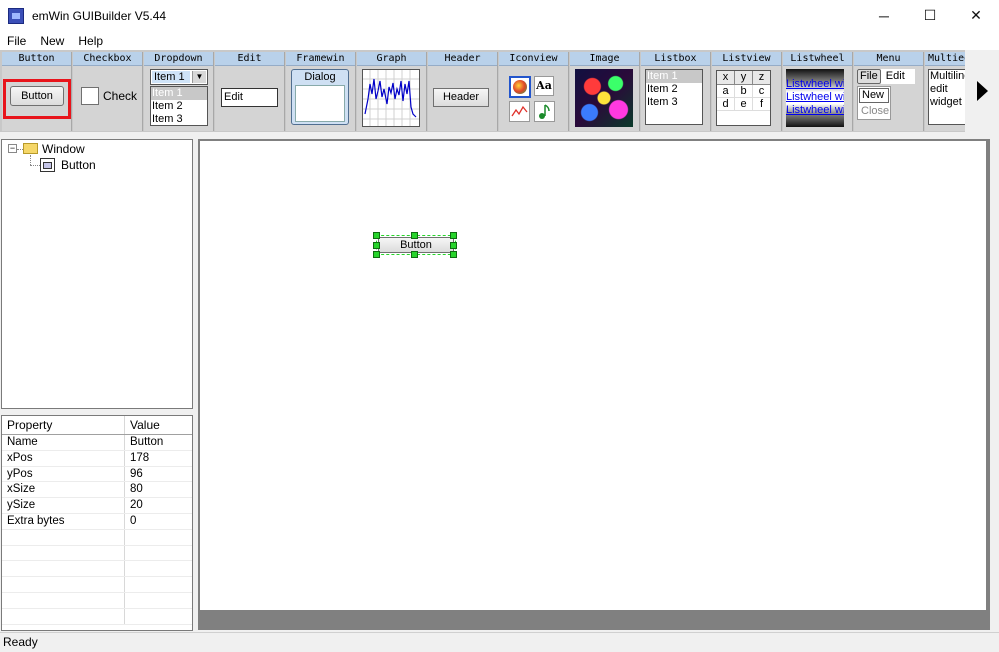 This screenshot has width=999, height=652. What do you see at coordinates (884, 15) in the screenshot?
I see `minimize-button: ─` at bounding box center [884, 15].